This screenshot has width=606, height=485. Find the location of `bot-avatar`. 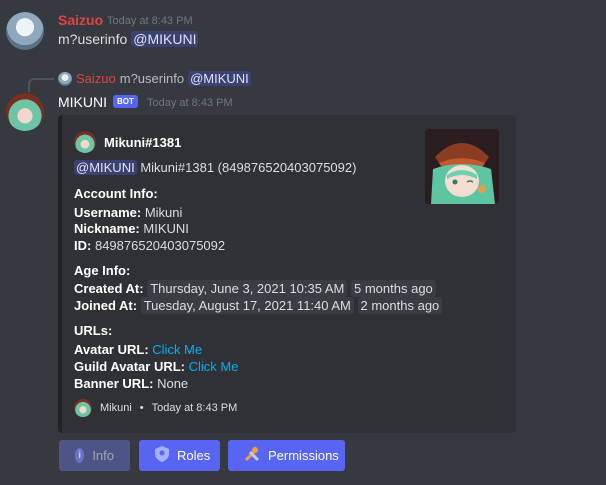

bot-avatar is located at coordinates (25, 112).